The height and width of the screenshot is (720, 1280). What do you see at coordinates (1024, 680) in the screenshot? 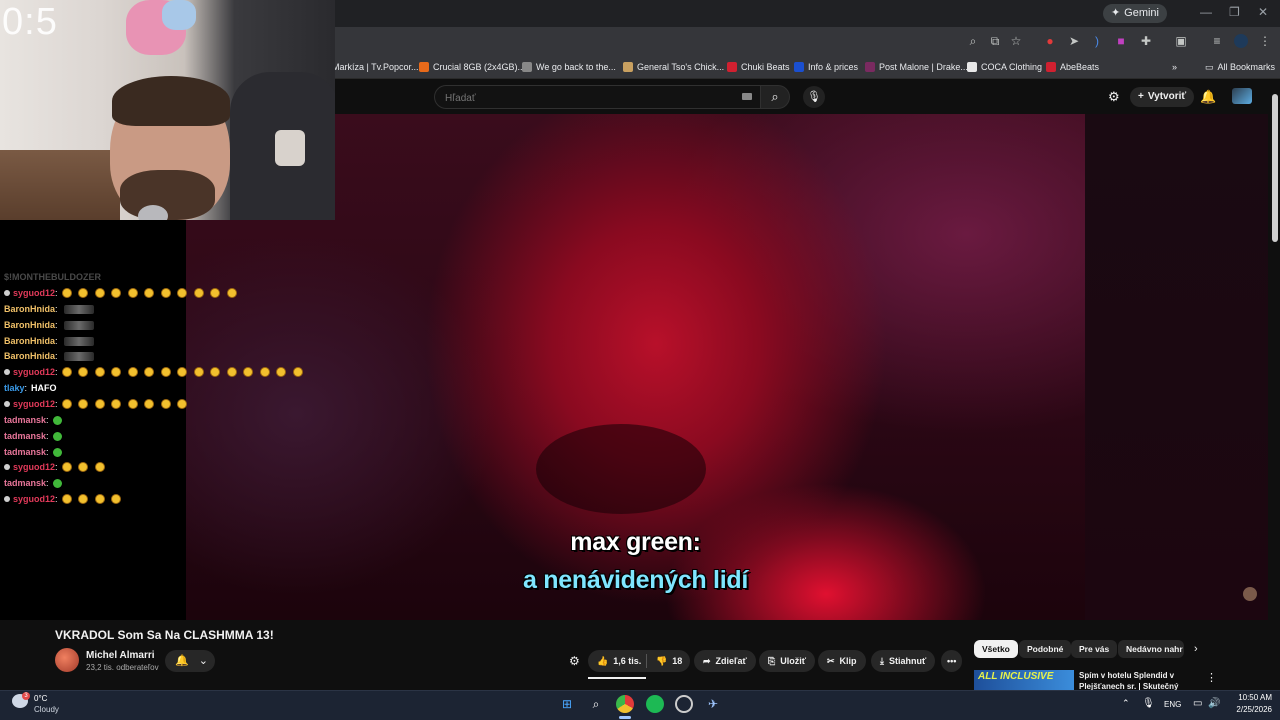
I see `recommended-thumbnail: ALL INCLUSIVE` at bounding box center [1024, 680].